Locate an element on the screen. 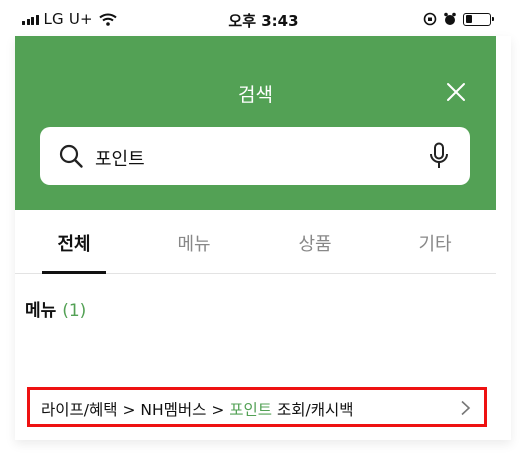 The image size is (527, 458). tab-all: 전체 is located at coordinates (74, 243).